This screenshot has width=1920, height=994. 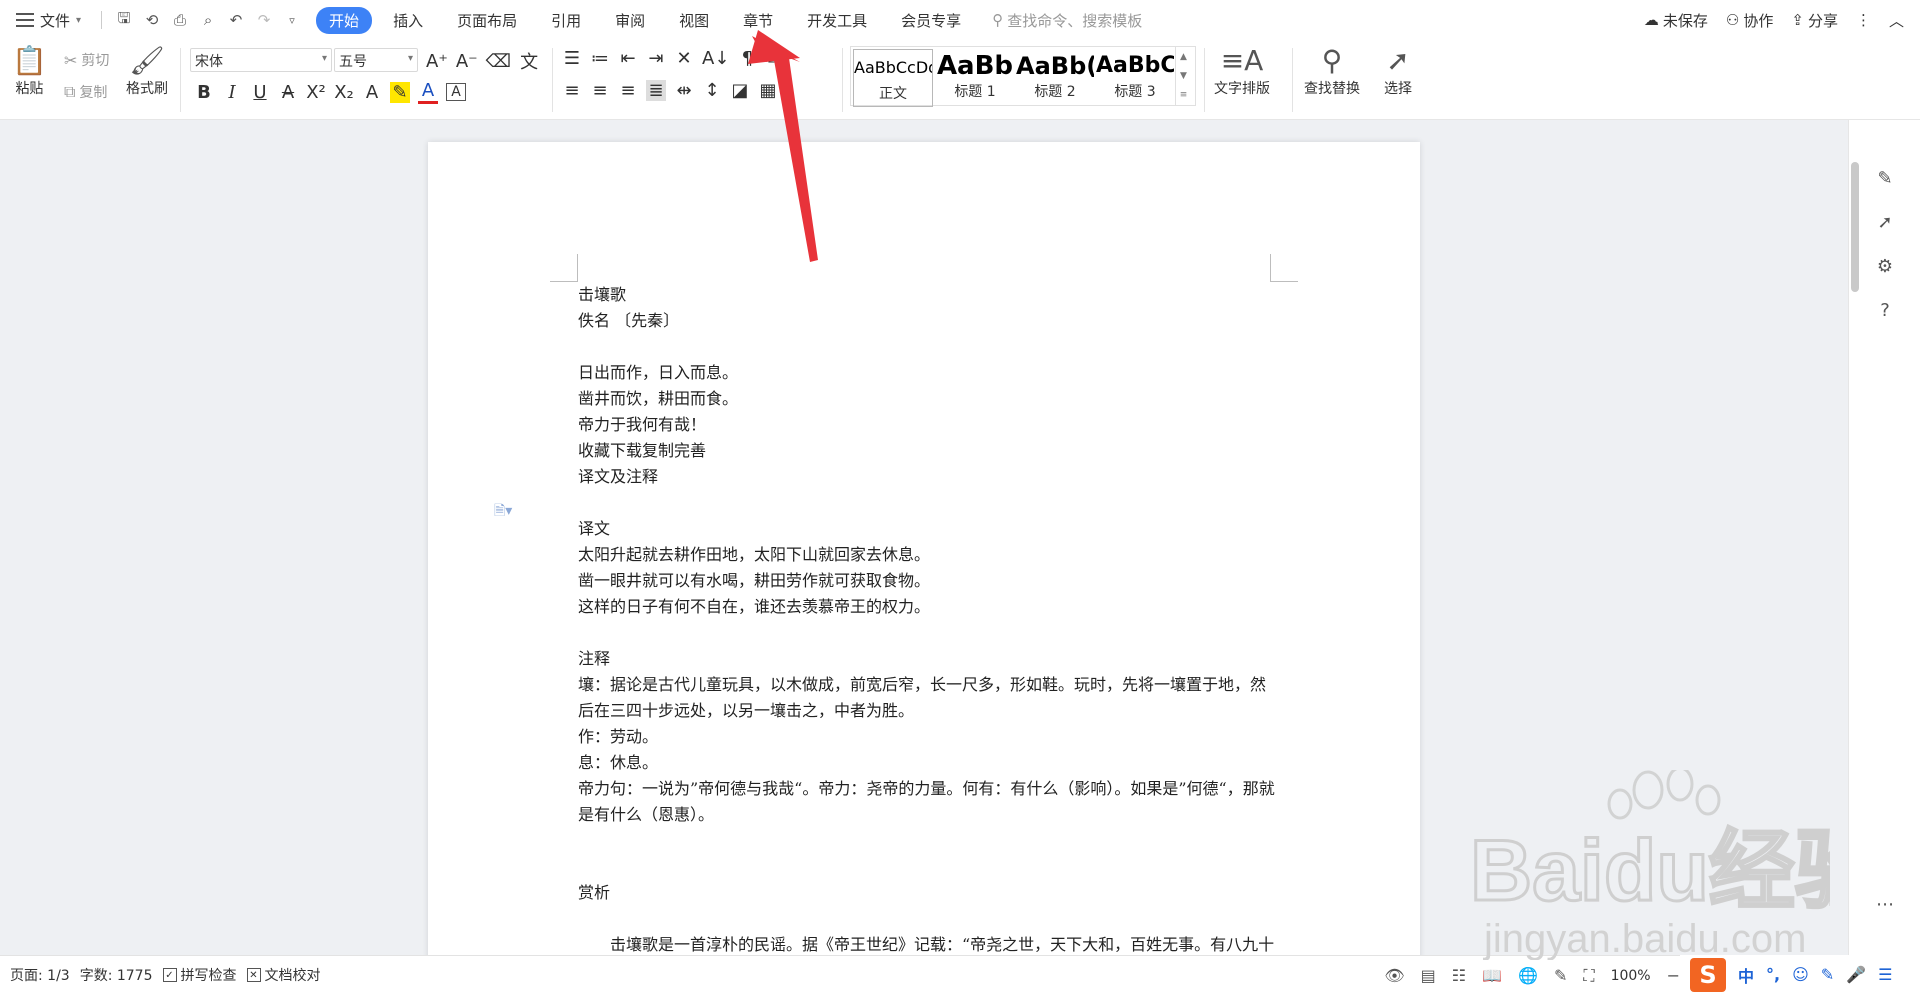 I want to click on collab-button: ⚇ 协作, so click(x=1749, y=20).